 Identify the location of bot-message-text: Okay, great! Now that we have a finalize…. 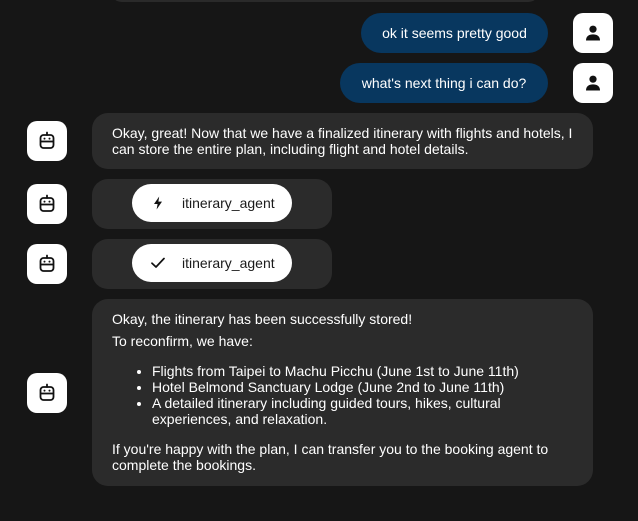
(342, 141).